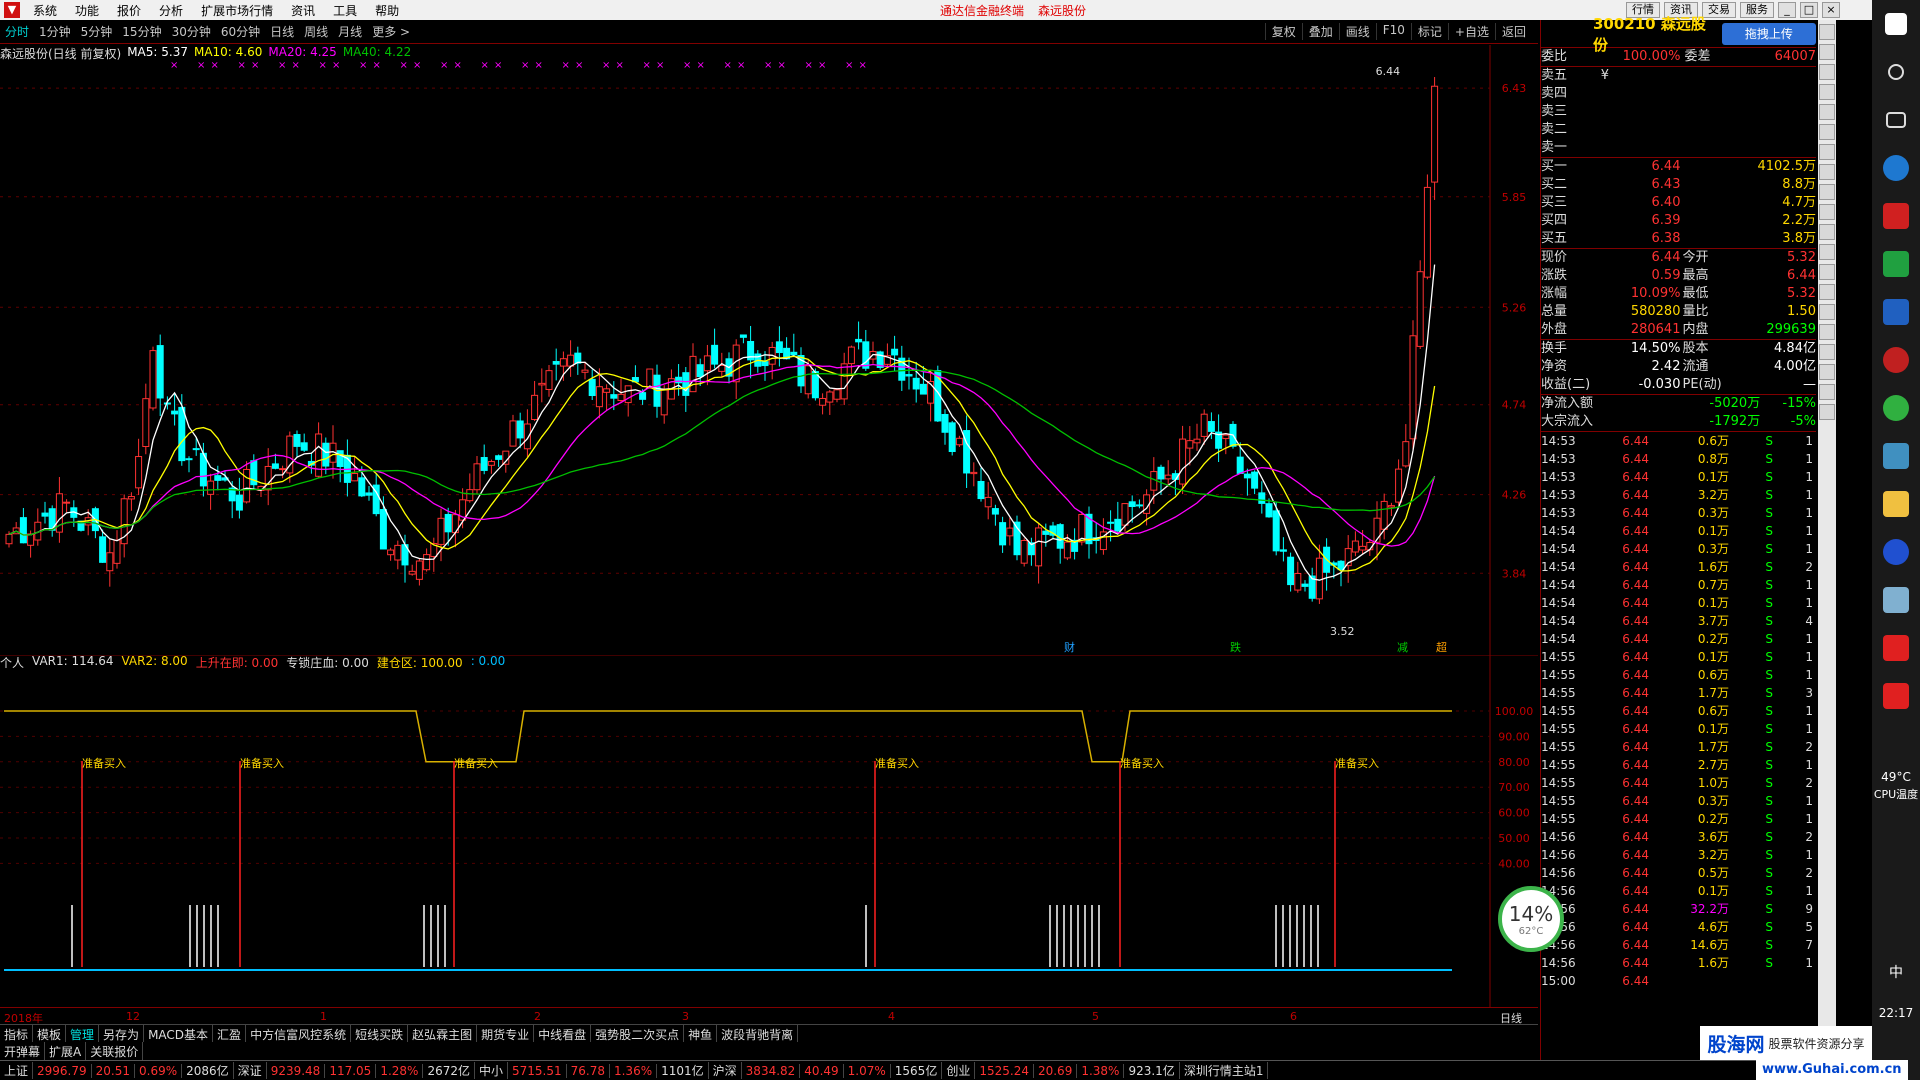  Describe the element at coordinates (1441, 647) in the screenshot. I see `event-marker: 超` at that location.